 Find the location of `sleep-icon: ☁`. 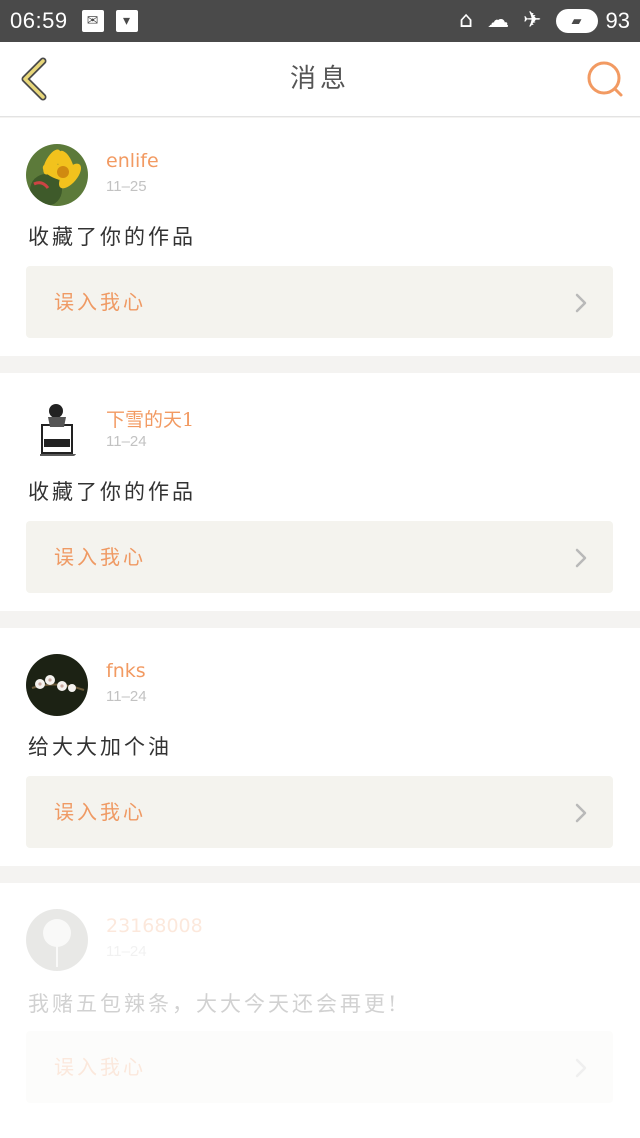

sleep-icon: ☁ is located at coordinates (498, 20).